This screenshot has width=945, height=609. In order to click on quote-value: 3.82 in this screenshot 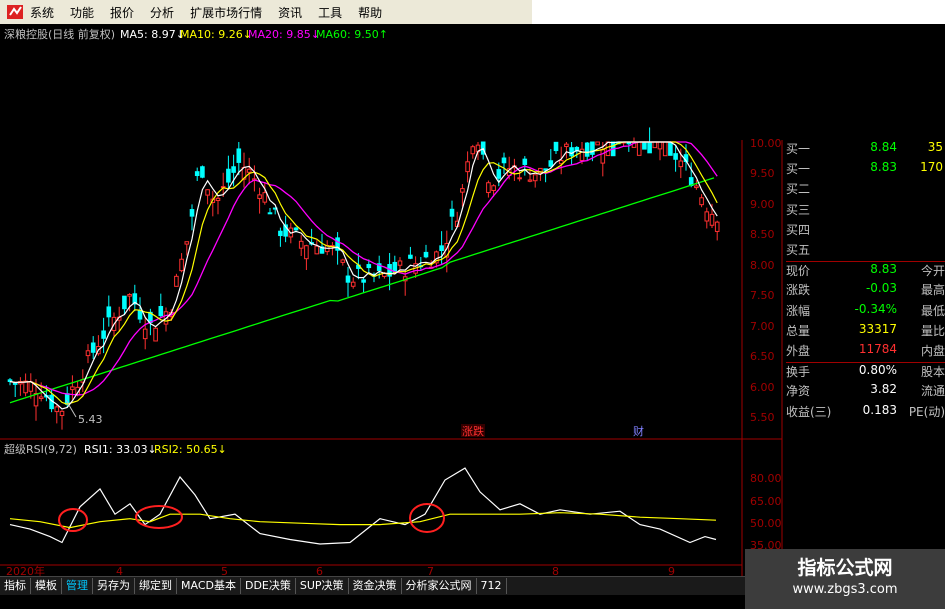, I will do `click(883, 389)`.